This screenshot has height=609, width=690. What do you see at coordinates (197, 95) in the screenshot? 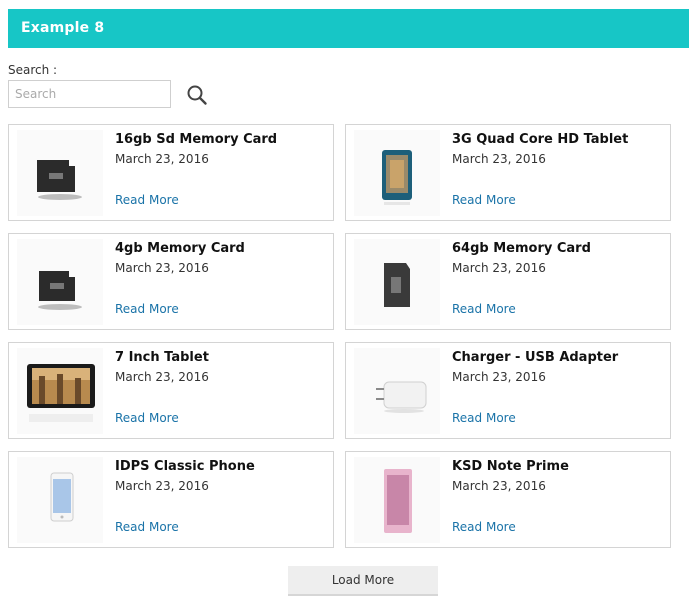
I see `search-icon` at bounding box center [197, 95].